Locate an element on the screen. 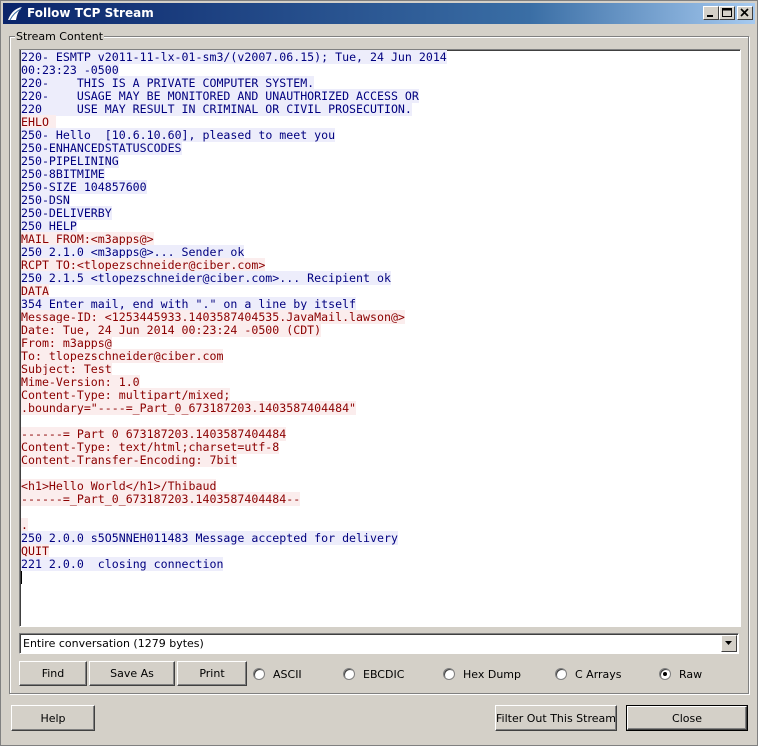 The image size is (758, 746). line-content: 250-DSN is located at coordinates (45, 200).